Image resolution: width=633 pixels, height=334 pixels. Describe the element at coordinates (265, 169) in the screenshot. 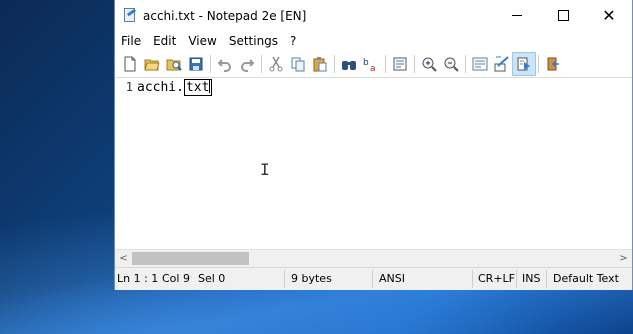

I see `text-cursor-icon: I` at that location.